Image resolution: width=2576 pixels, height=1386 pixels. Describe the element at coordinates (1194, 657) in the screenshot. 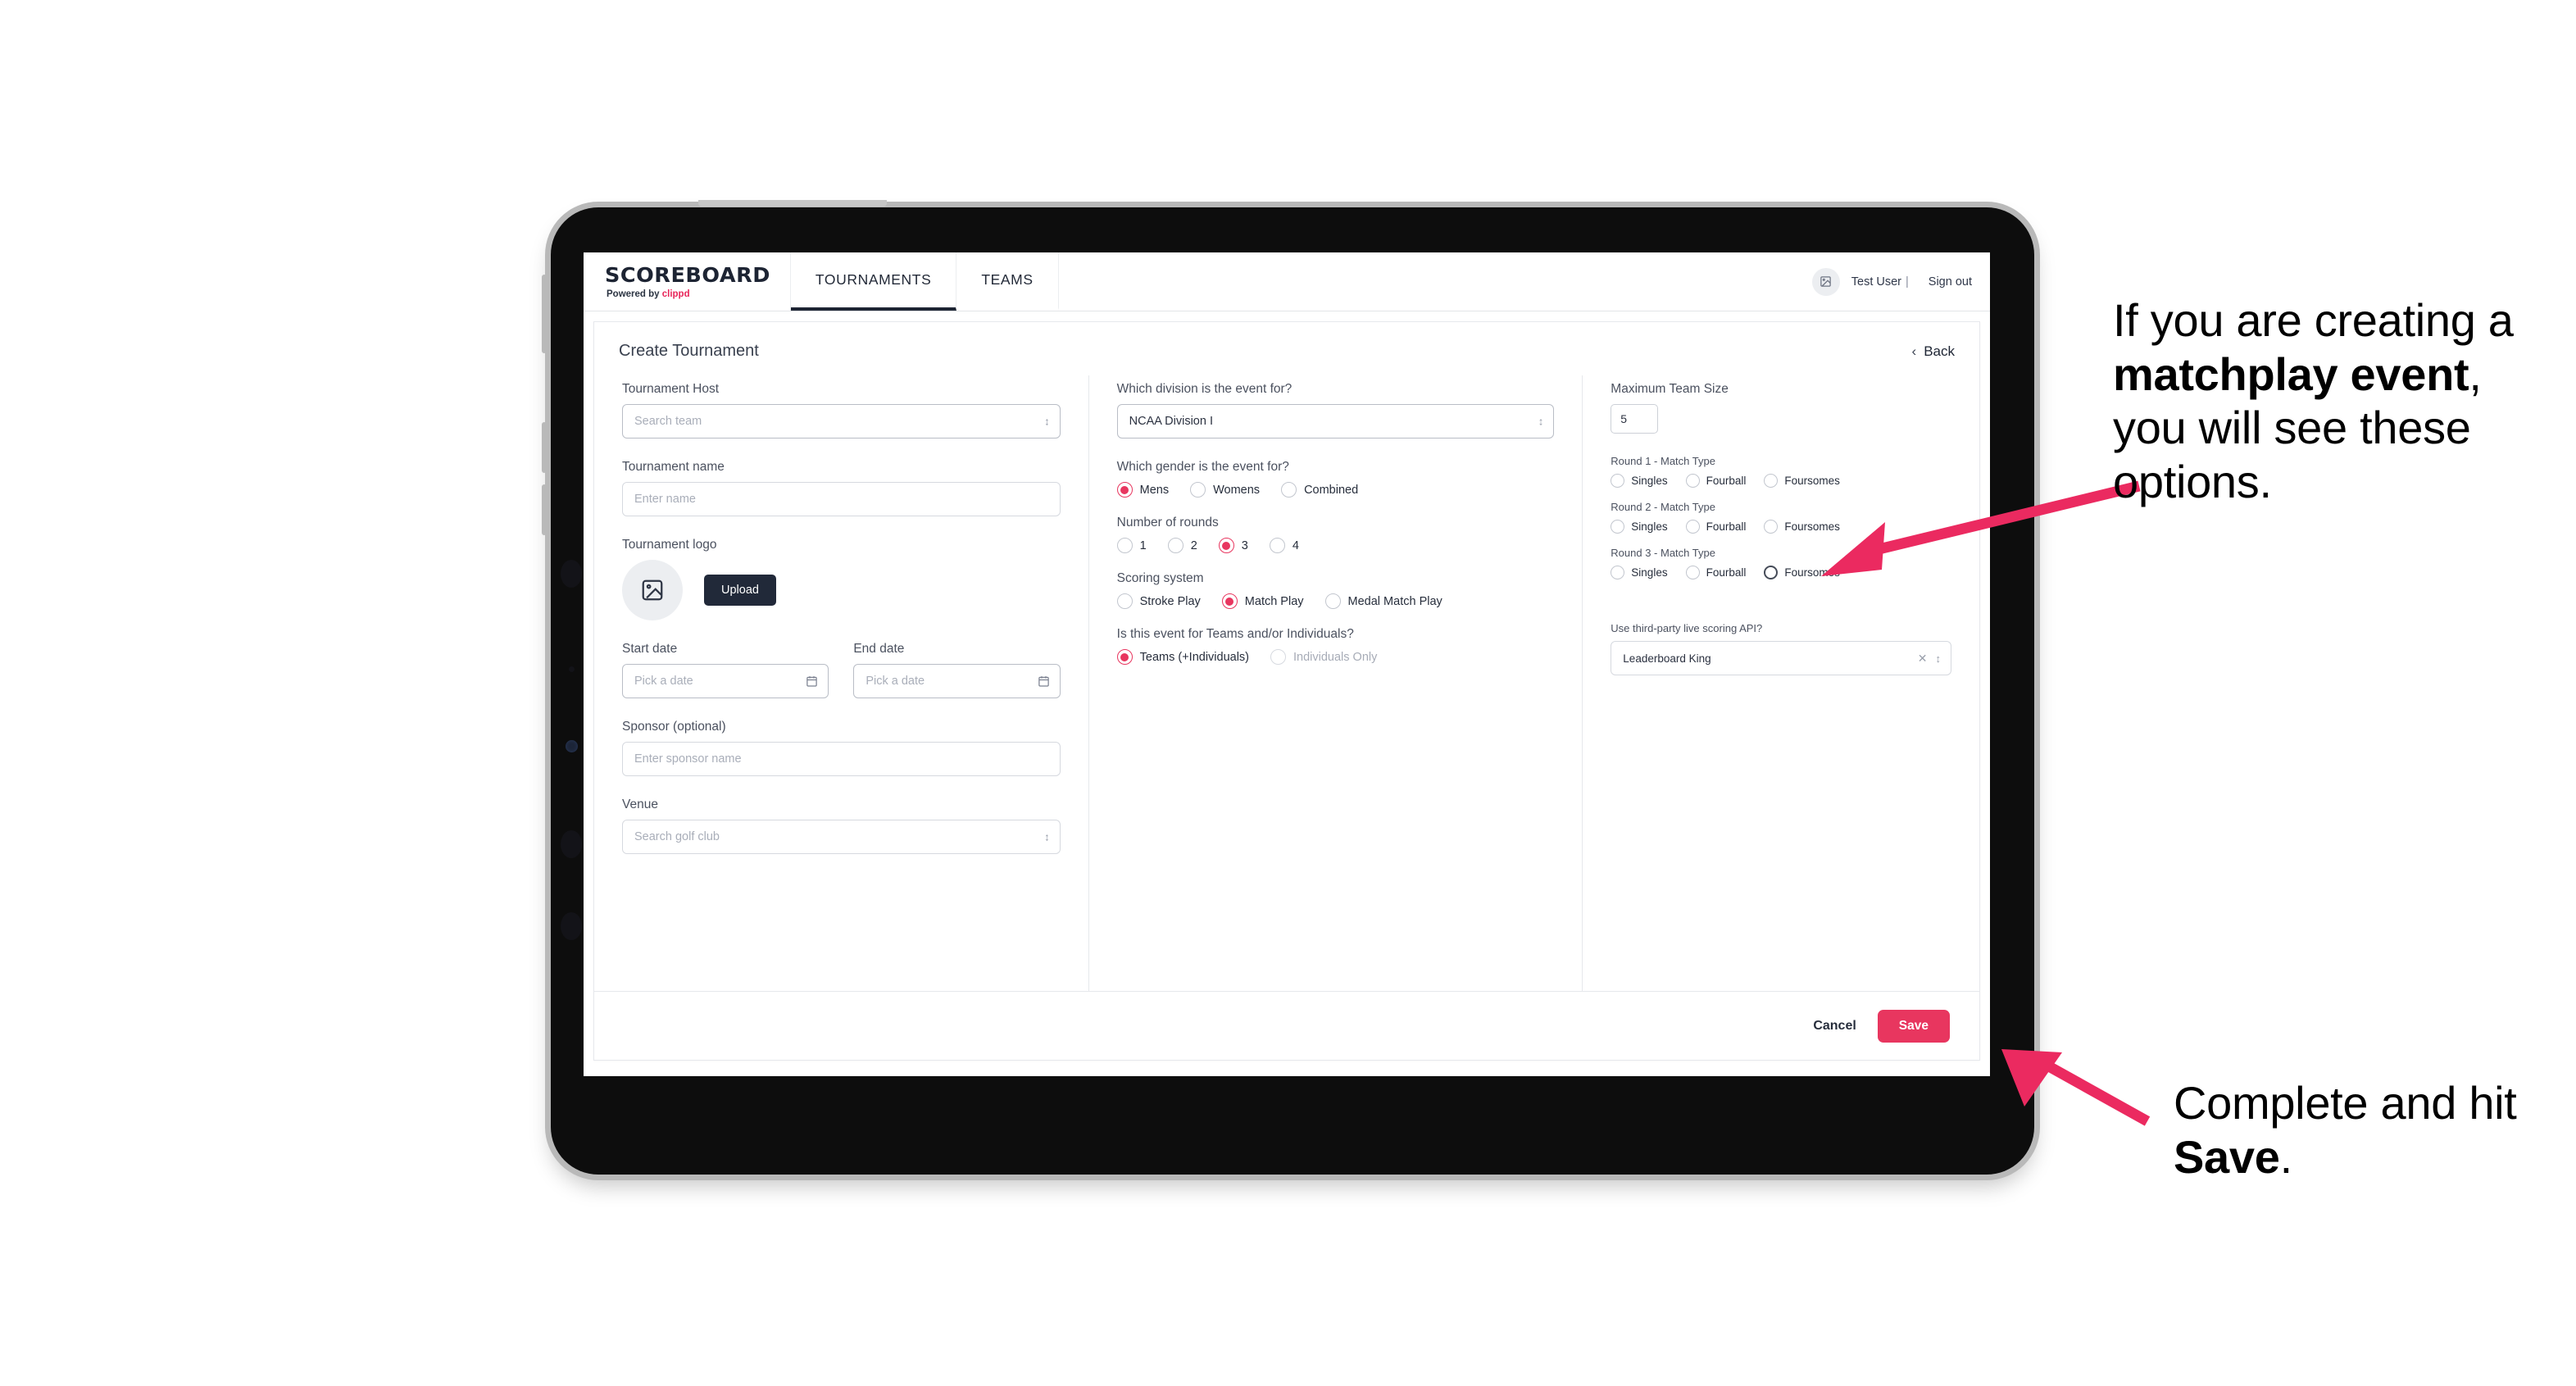

I see `radio-label: Teams (+Individuals)` at that location.